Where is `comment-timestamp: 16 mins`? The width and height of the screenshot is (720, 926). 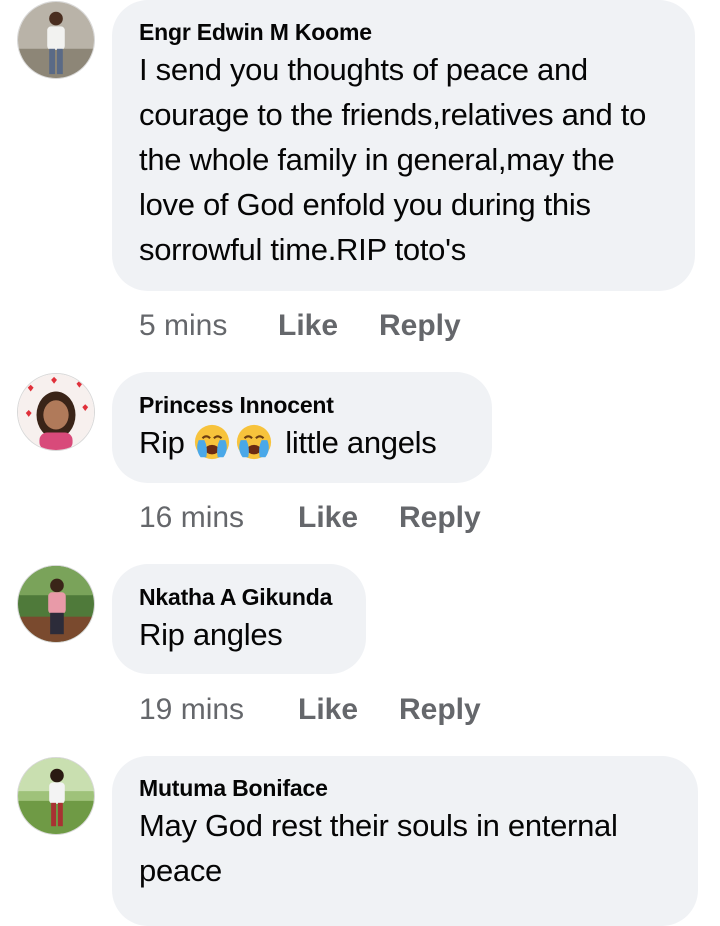 comment-timestamp: 16 mins is located at coordinates (218, 518).